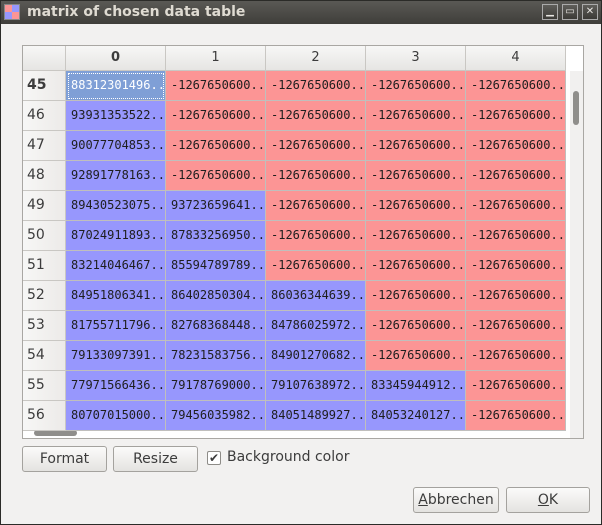 The height and width of the screenshot is (525, 602). I want to click on row-header: 50, so click(44, 236).